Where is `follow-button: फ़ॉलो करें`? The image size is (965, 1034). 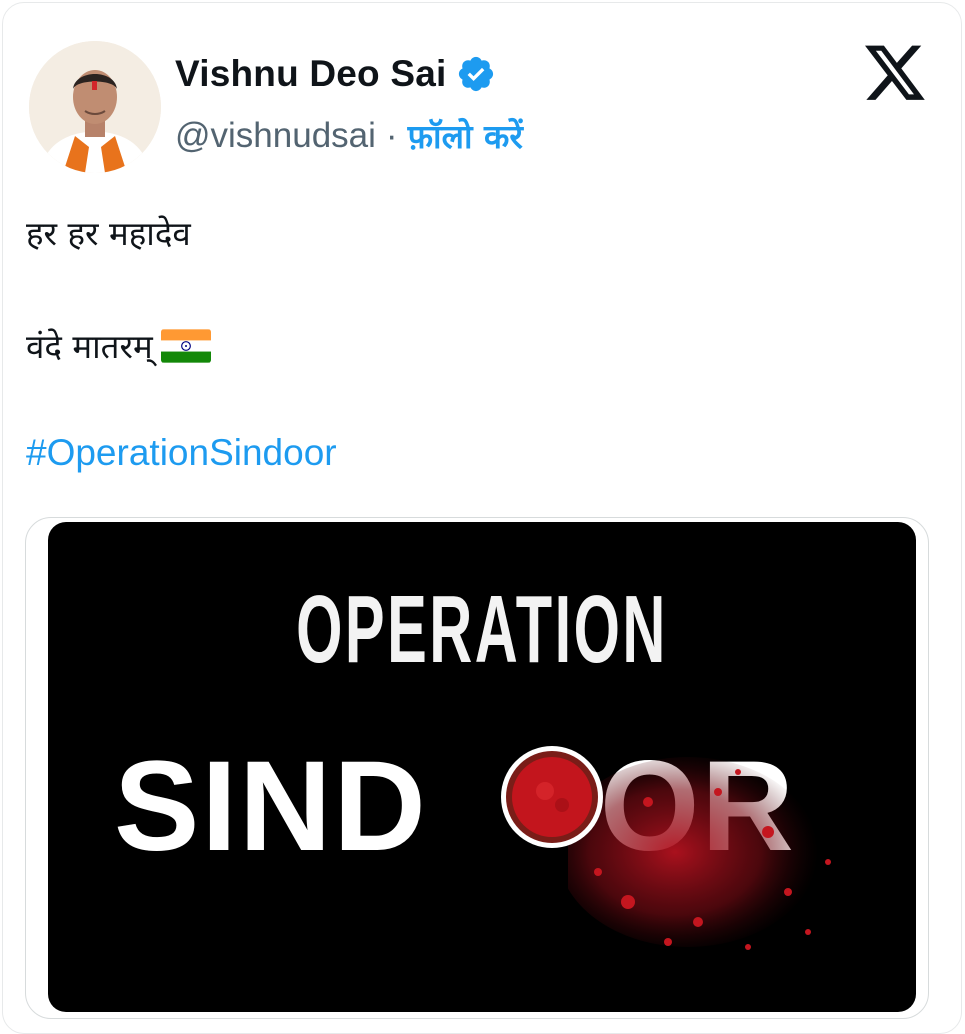
follow-button: फ़ॉलो करें is located at coordinates (465, 135).